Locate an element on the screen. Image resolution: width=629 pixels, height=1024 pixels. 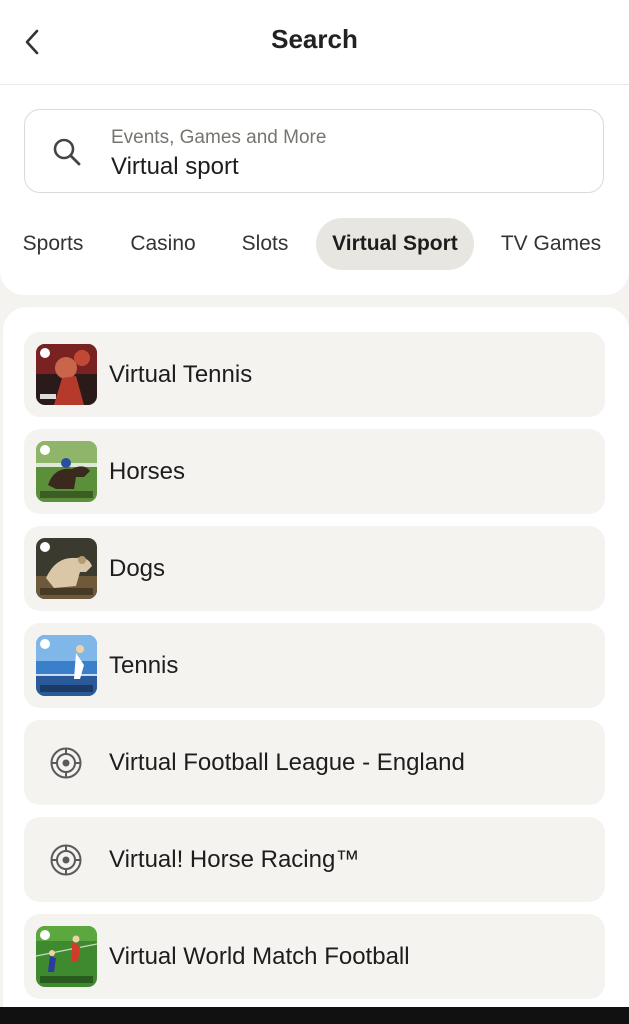
item-label: Virtual Football League - England is located at coordinates (287, 762).